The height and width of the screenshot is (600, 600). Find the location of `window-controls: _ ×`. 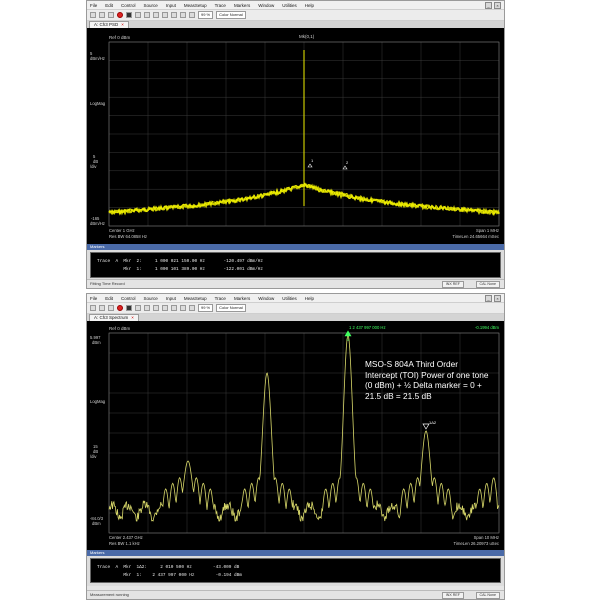

window-controls: _ × is located at coordinates (494, 298).